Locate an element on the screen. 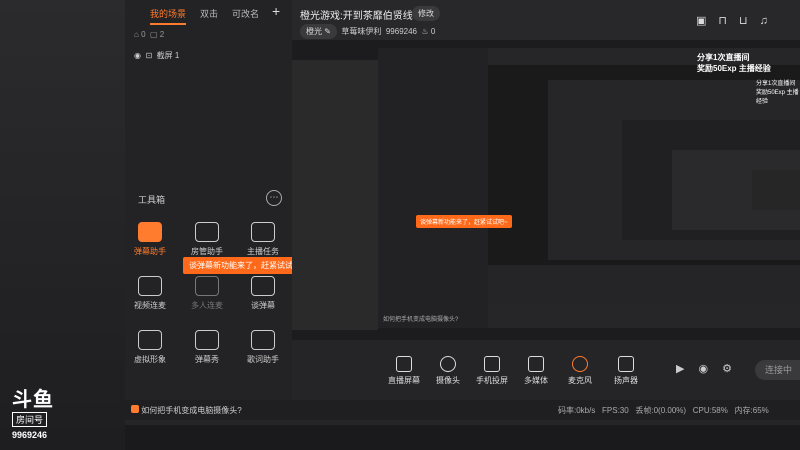  tool-talk-danmu: 谈弹幕 is located at coordinates (263, 293).